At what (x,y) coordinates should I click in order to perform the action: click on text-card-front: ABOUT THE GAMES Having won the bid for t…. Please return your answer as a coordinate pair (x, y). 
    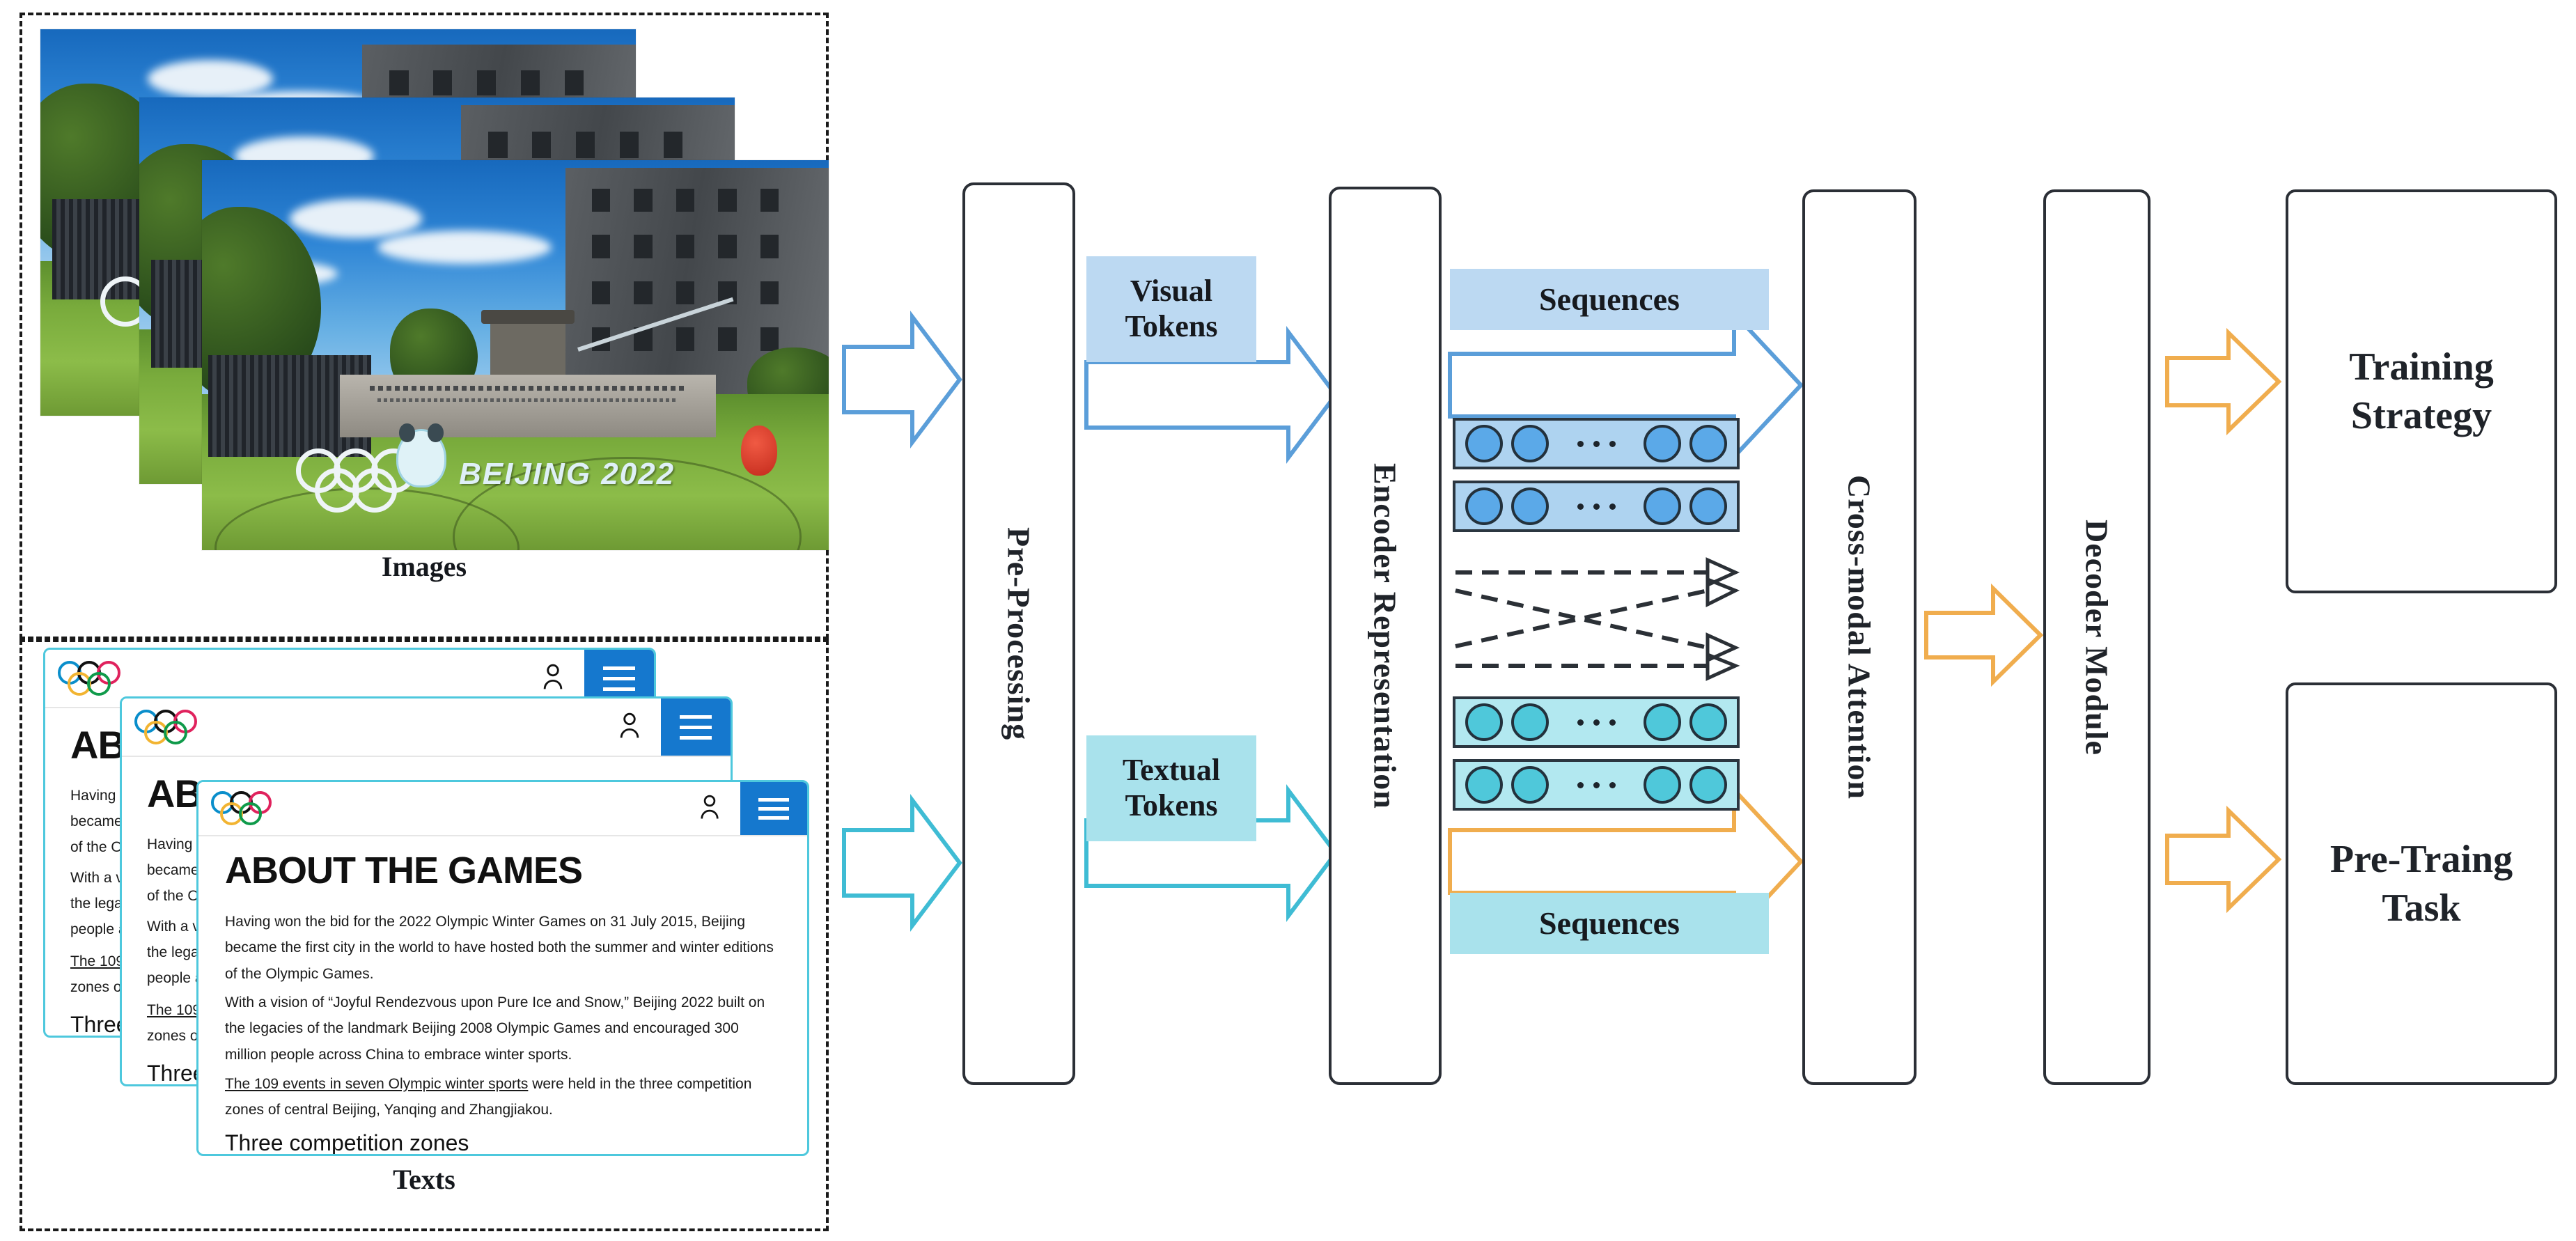
    Looking at the image, I should click on (502, 968).